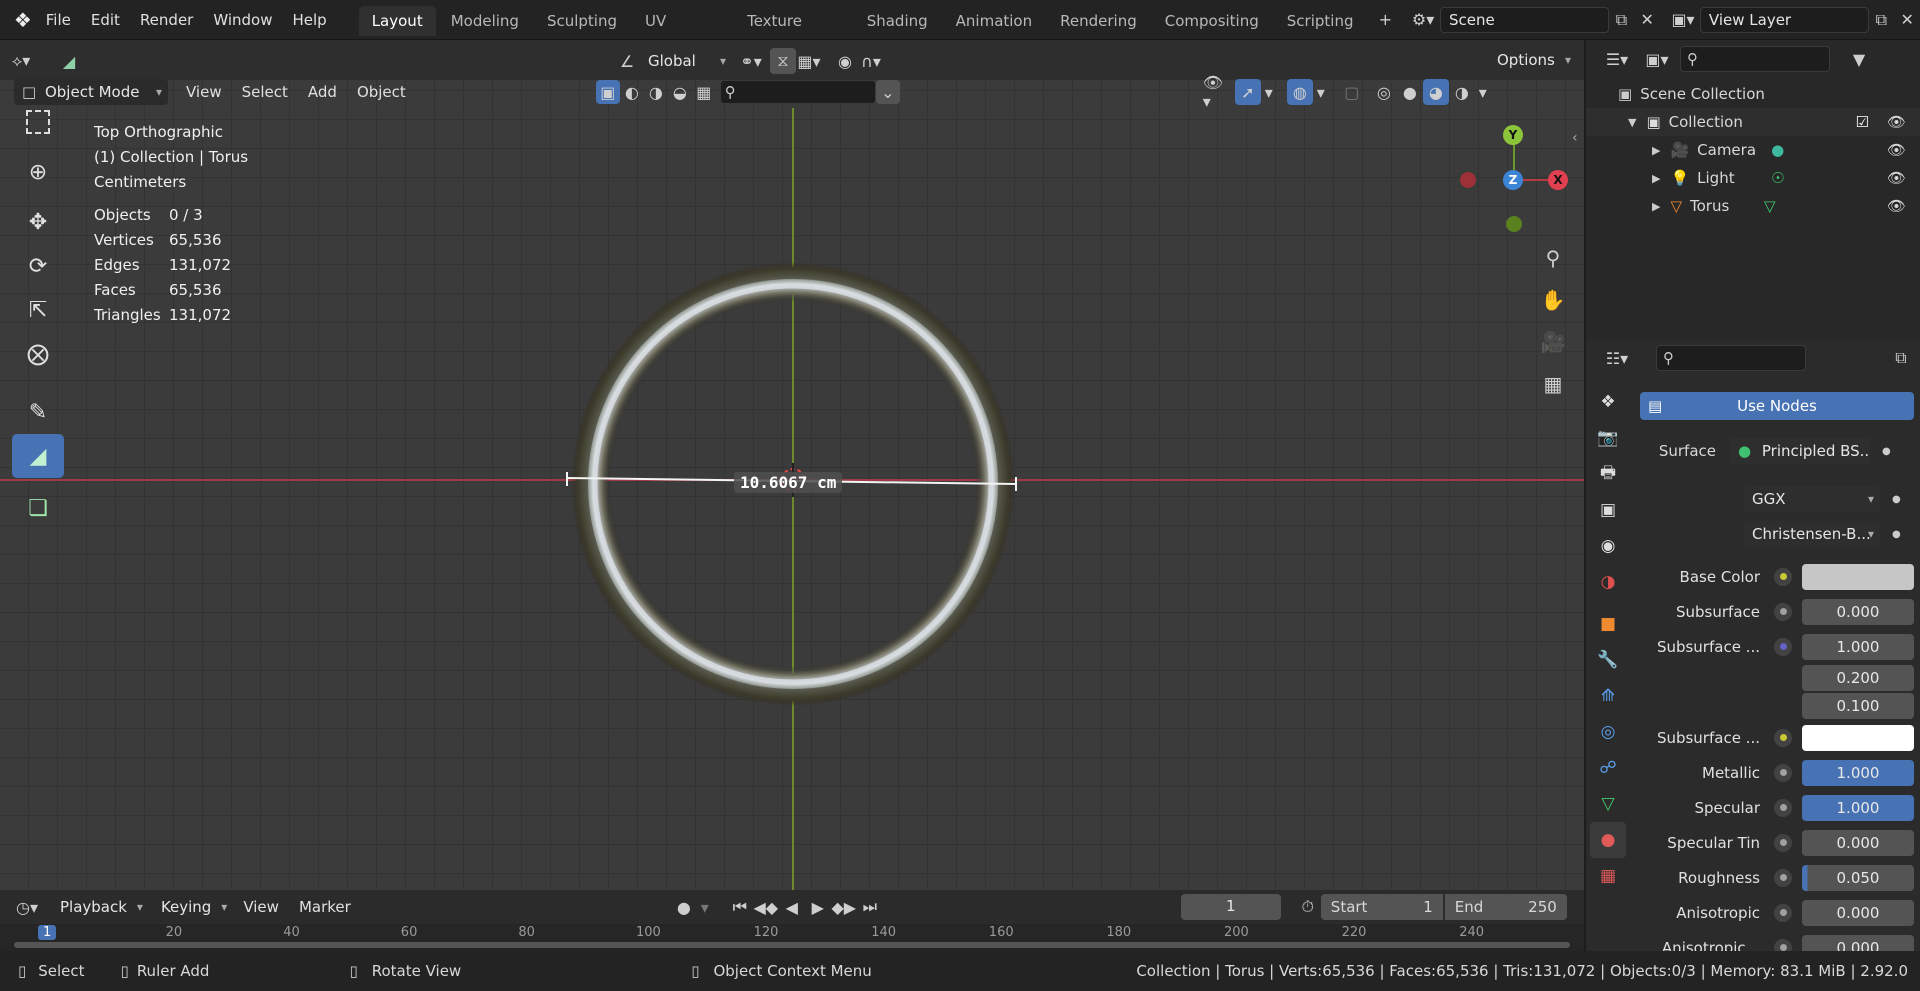 This screenshot has height=991, width=1920. I want to click on next-keyframe-icon: ◆▶, so click(844, 907).